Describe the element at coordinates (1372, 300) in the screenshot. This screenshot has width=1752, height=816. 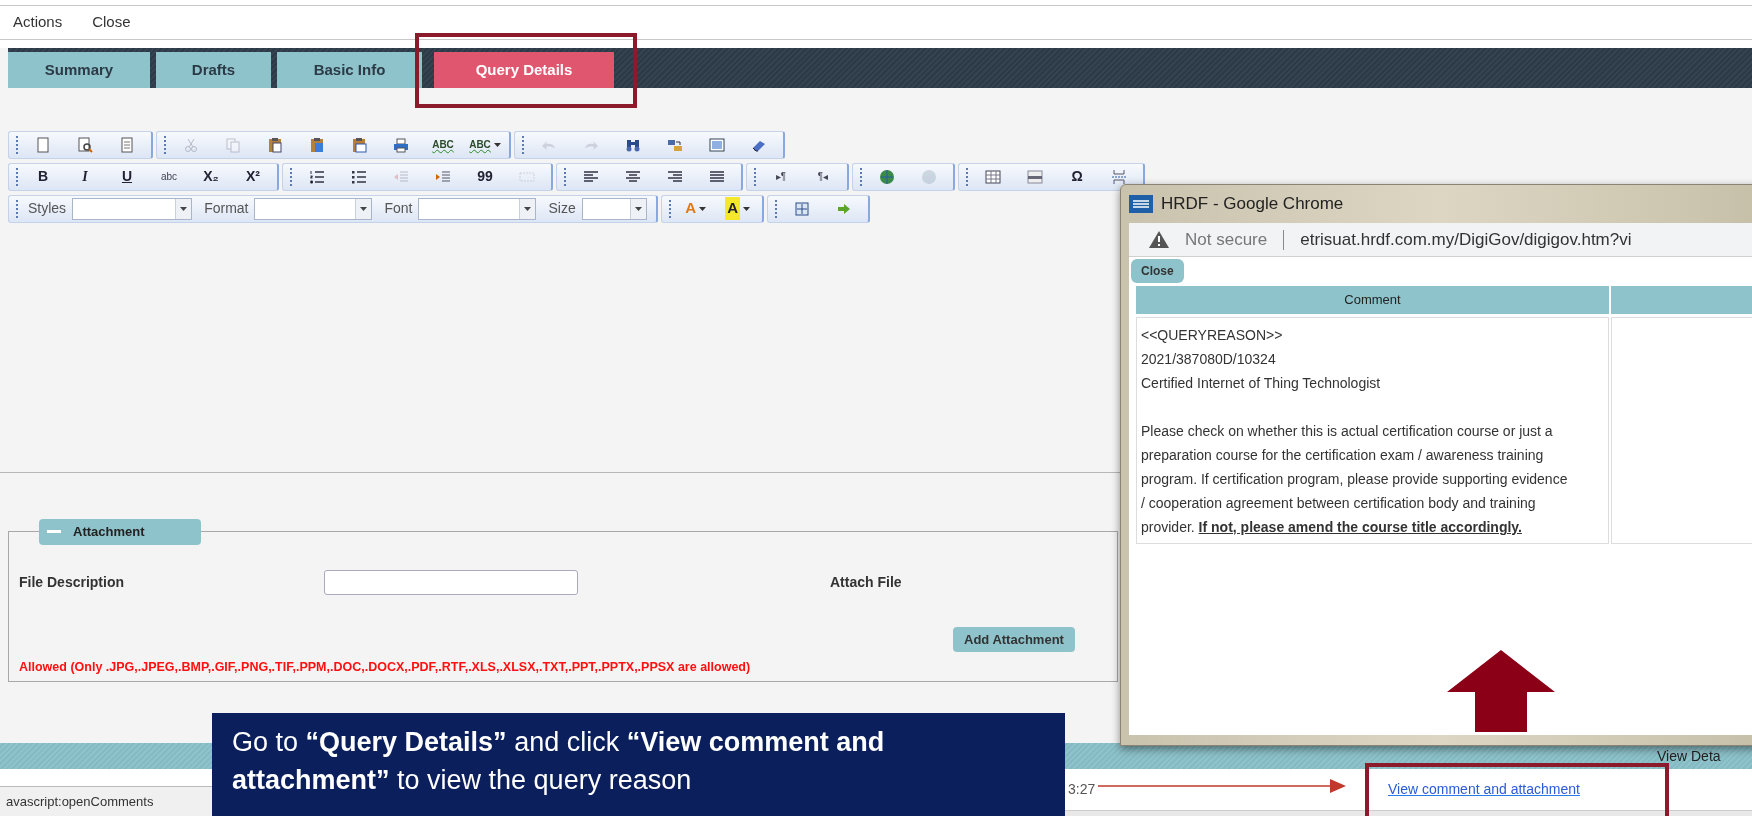
I see `column-header: Comment` at that location.